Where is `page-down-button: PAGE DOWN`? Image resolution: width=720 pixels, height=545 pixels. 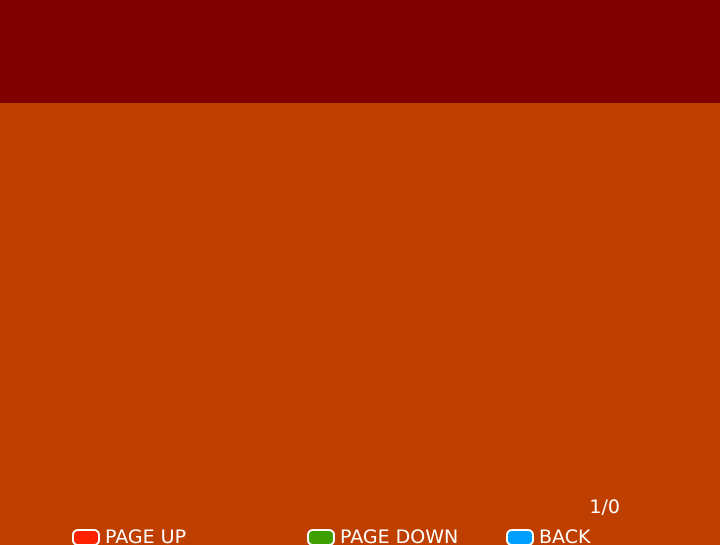
page-down-button: PAGE DOWN is located at coordinates (382, 535).